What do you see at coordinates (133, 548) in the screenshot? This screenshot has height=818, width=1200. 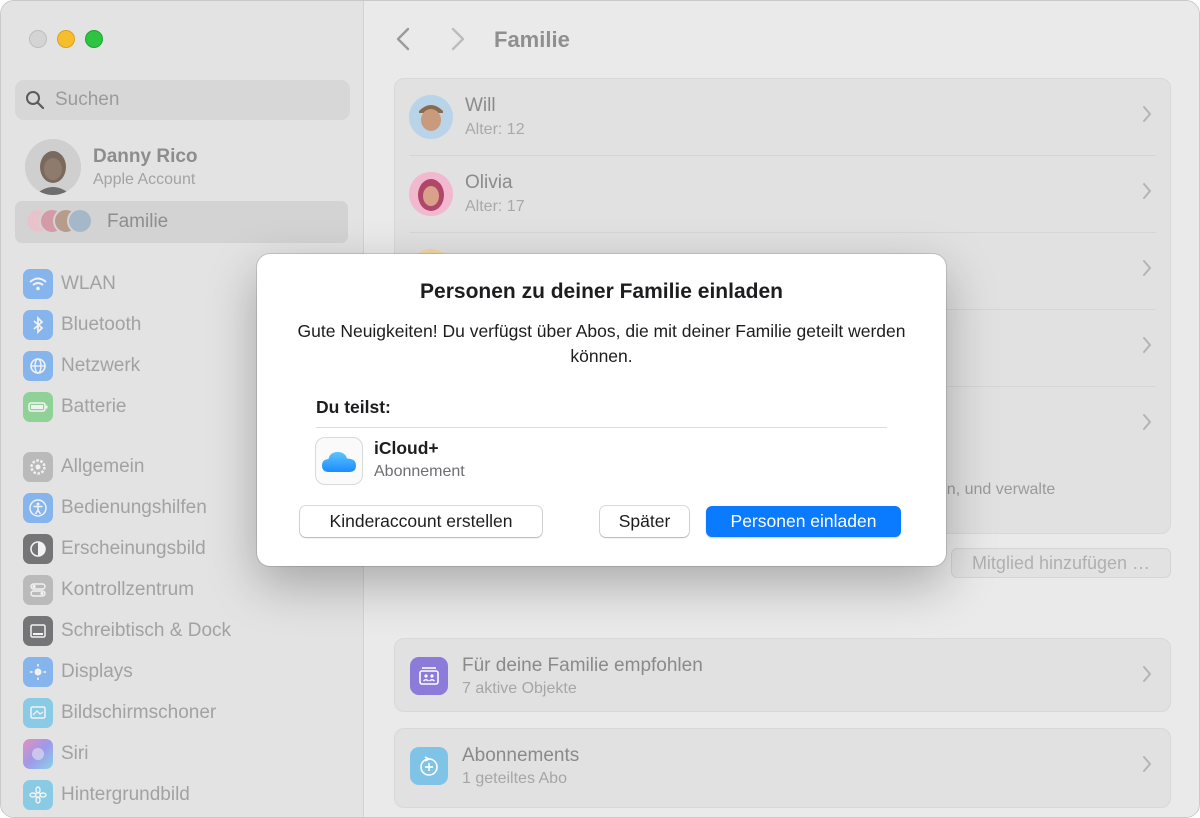 I see `sidebar-item-label: Erscheinungsbild` at bounding box center [133, 548].